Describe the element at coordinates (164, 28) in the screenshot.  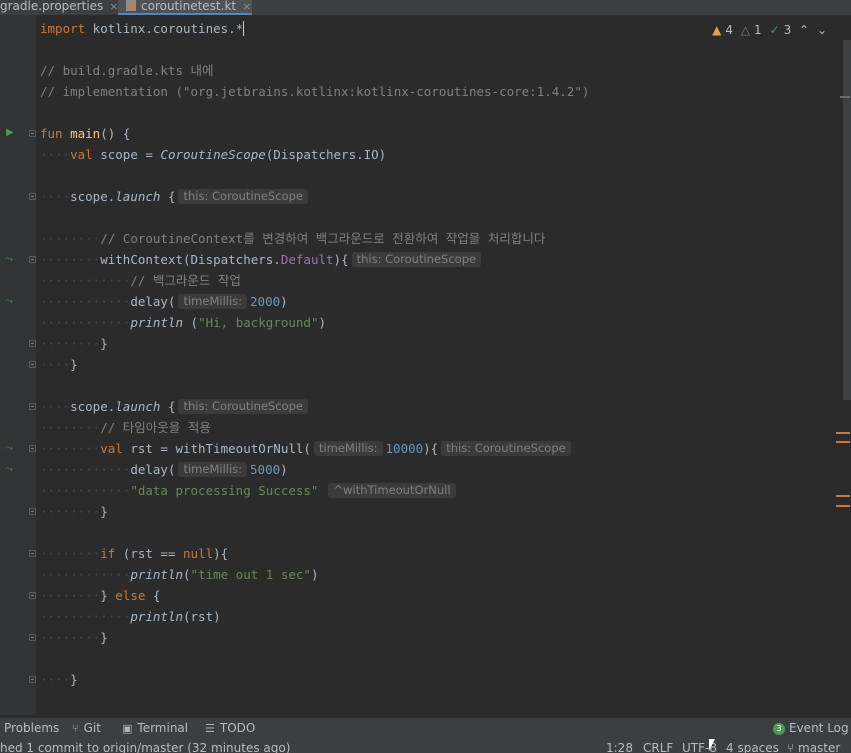
I see `code-text: kotlinx.coroutines.*` at that location.